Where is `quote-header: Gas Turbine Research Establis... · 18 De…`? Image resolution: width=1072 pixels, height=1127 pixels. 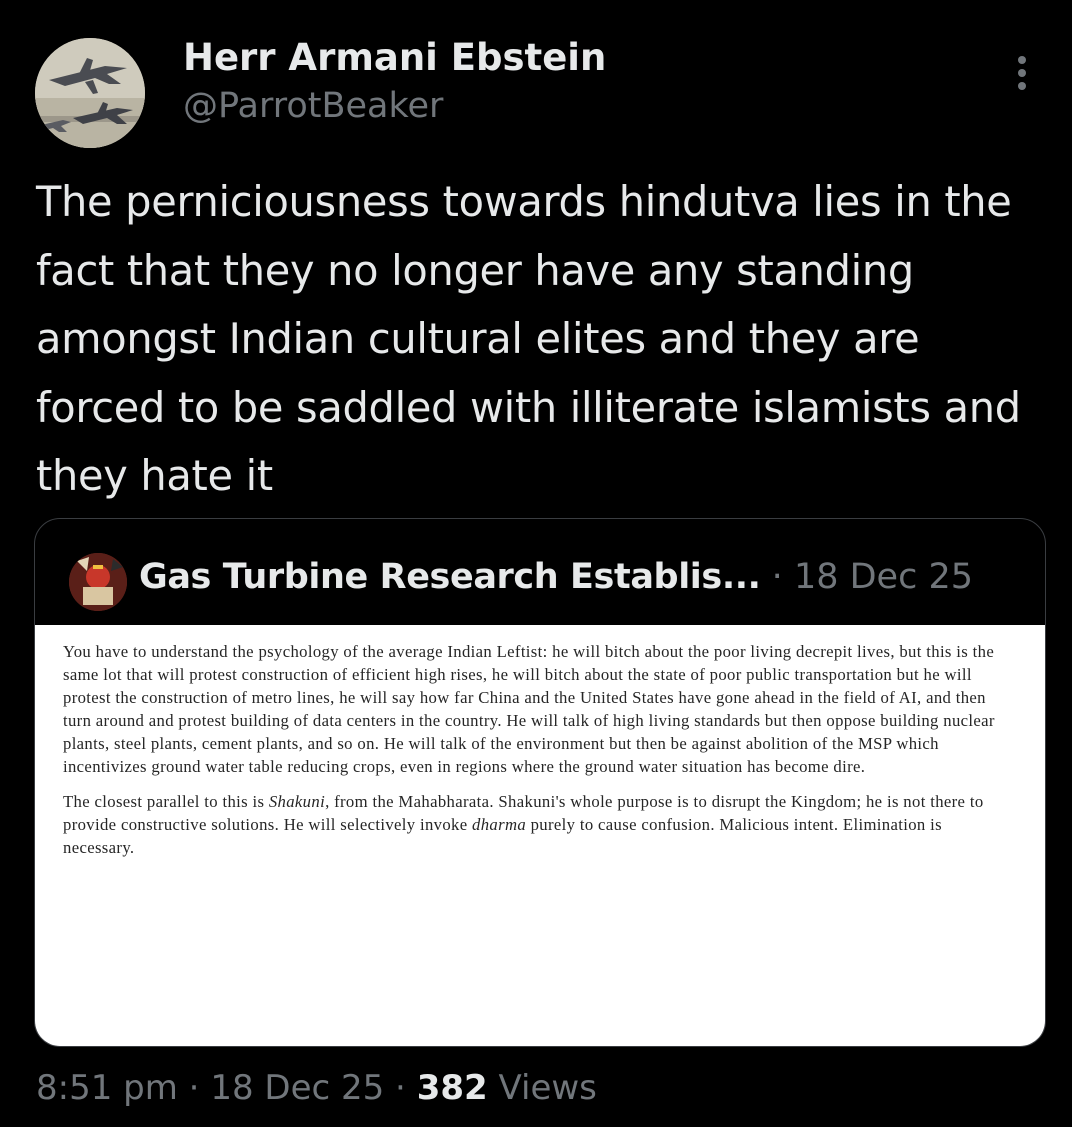 quote-header: Gas Turbine Research Establis... · 18 De… is located at coordinates (556, 577).